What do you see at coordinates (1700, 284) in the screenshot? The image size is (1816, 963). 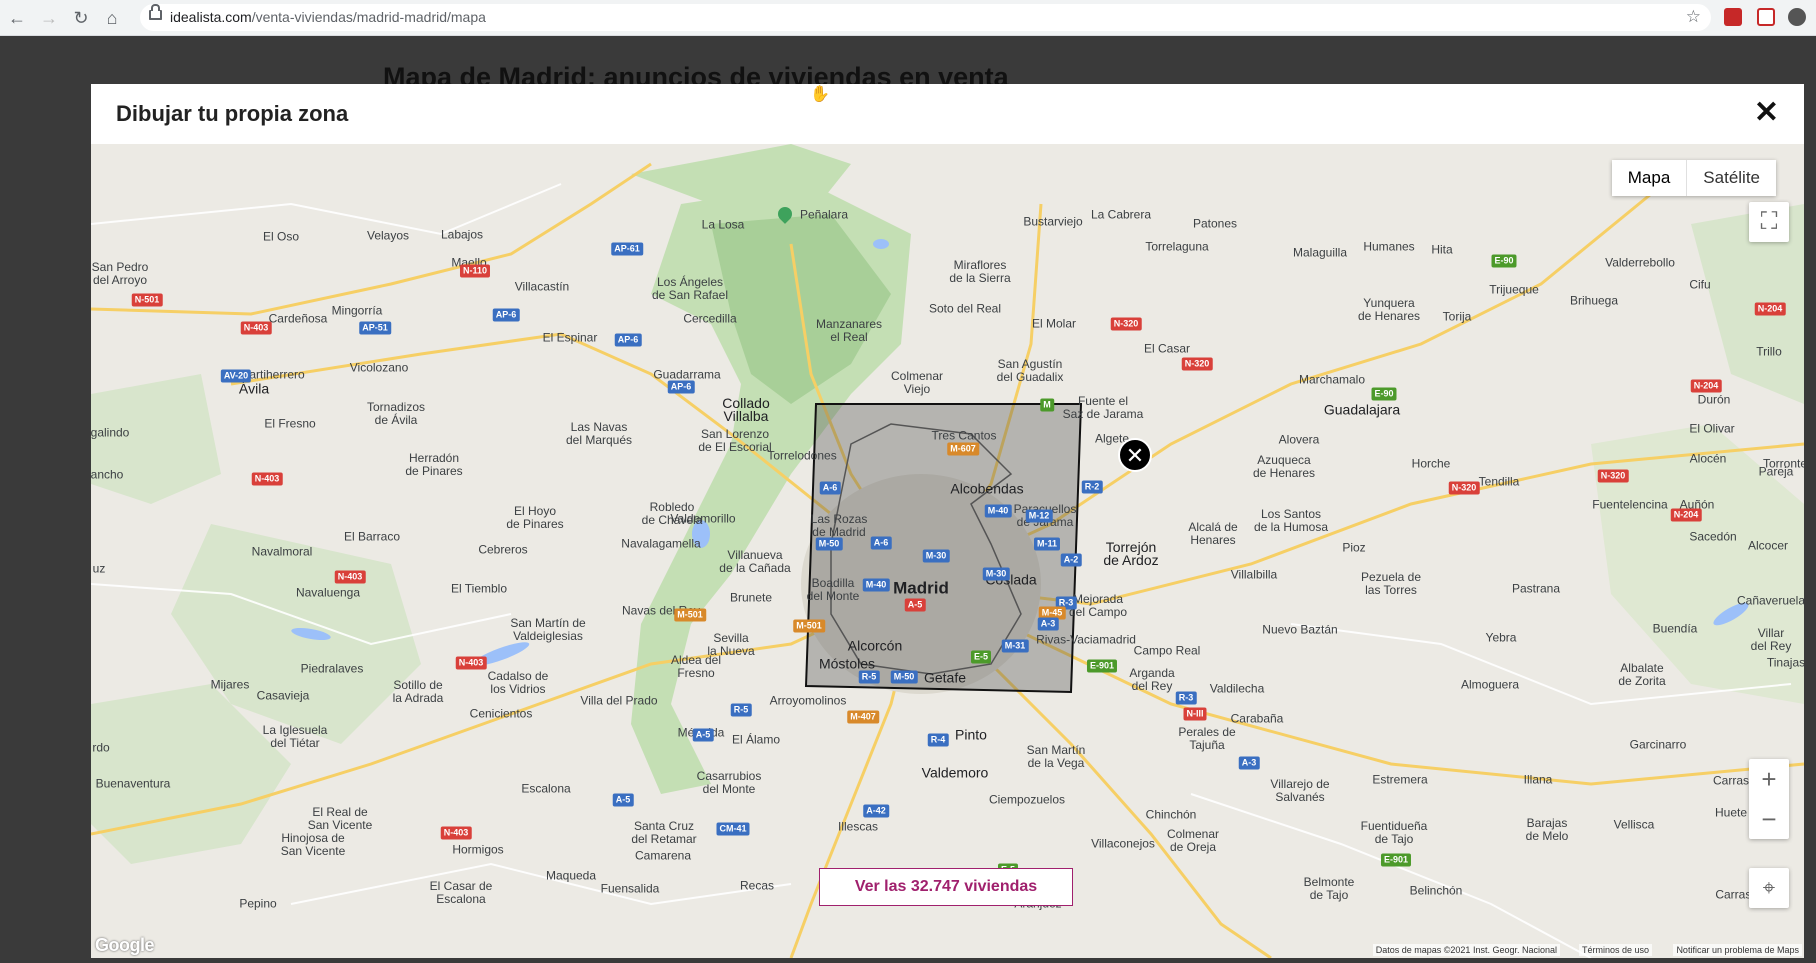 I see `map-label-cifu: Cifu` at bounding box center [1700, 284].